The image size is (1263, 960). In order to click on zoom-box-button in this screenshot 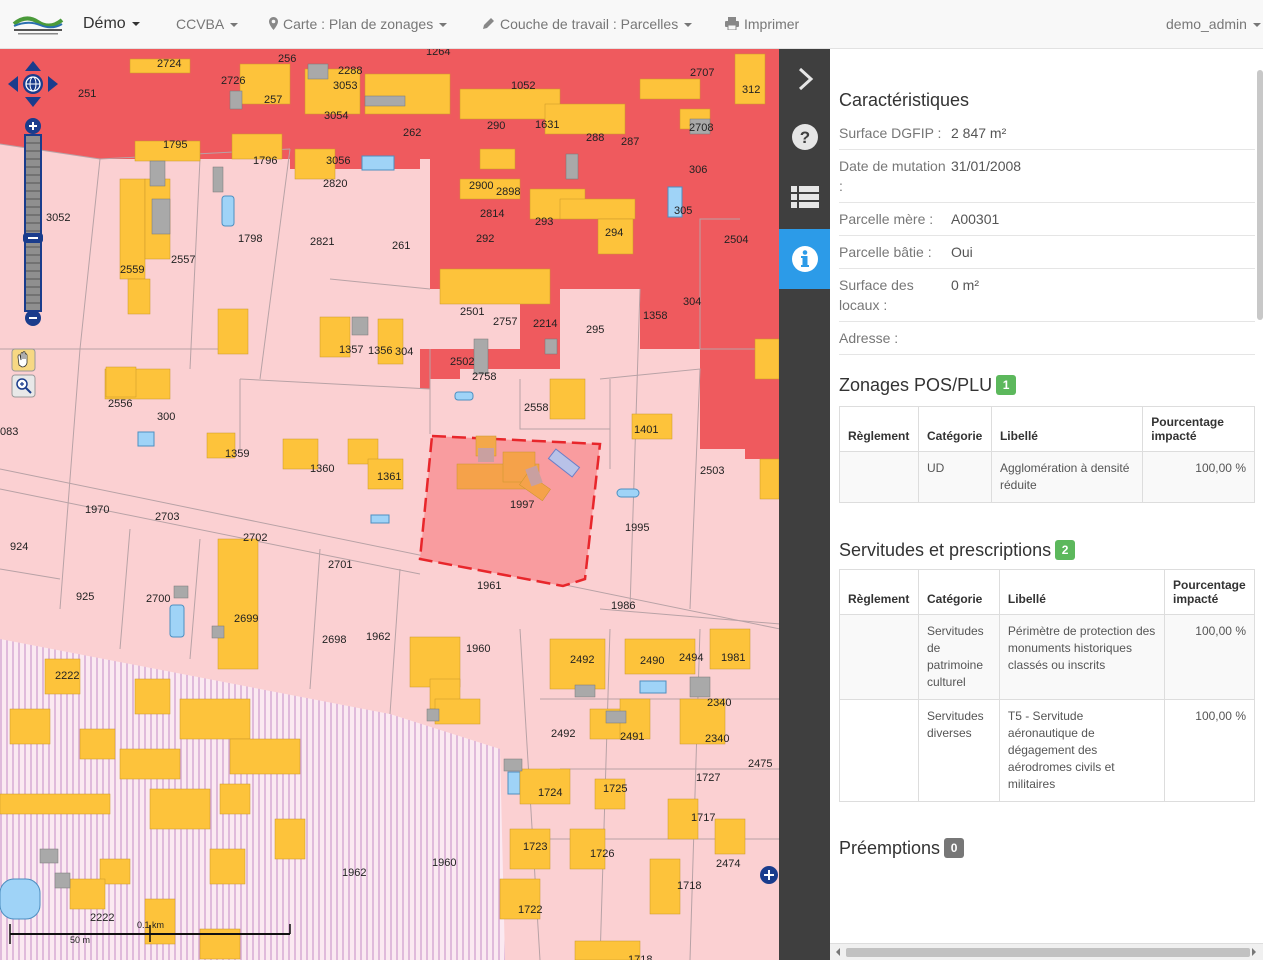, I will do `click(23, 386)`.